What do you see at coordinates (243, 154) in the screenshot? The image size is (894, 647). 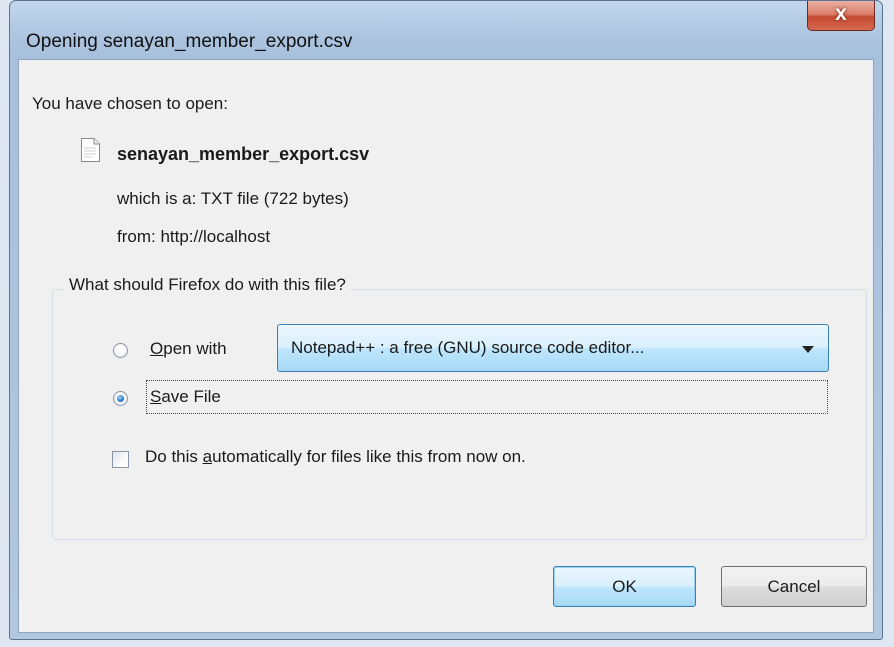 I see `file-name: senayan_member_export.csv` at bounding box center [243, 154].